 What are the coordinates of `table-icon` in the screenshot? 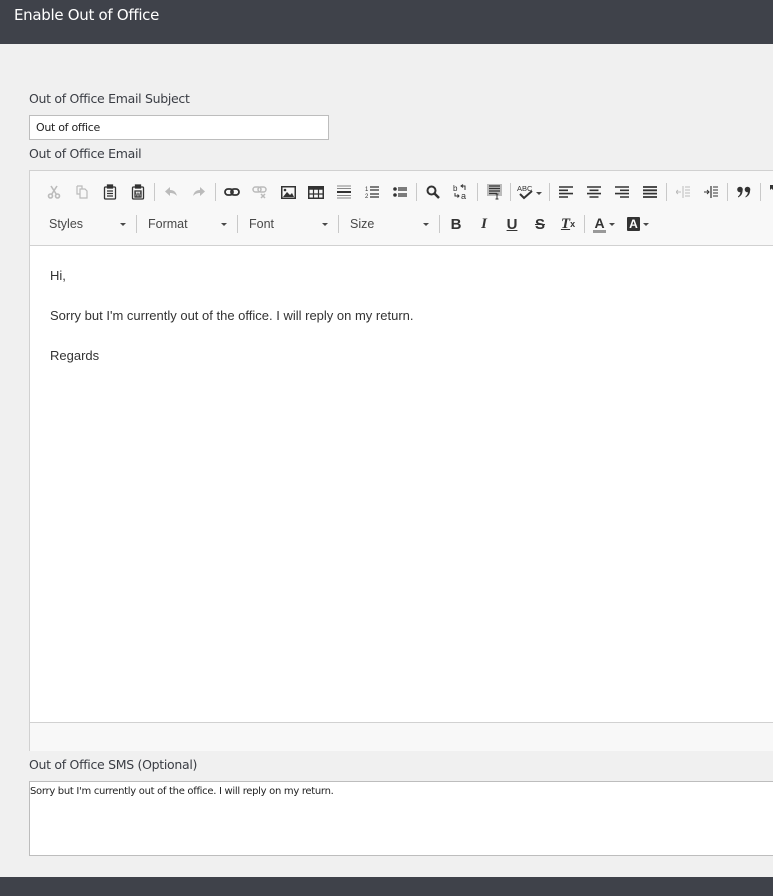 It's located at (316, 192).